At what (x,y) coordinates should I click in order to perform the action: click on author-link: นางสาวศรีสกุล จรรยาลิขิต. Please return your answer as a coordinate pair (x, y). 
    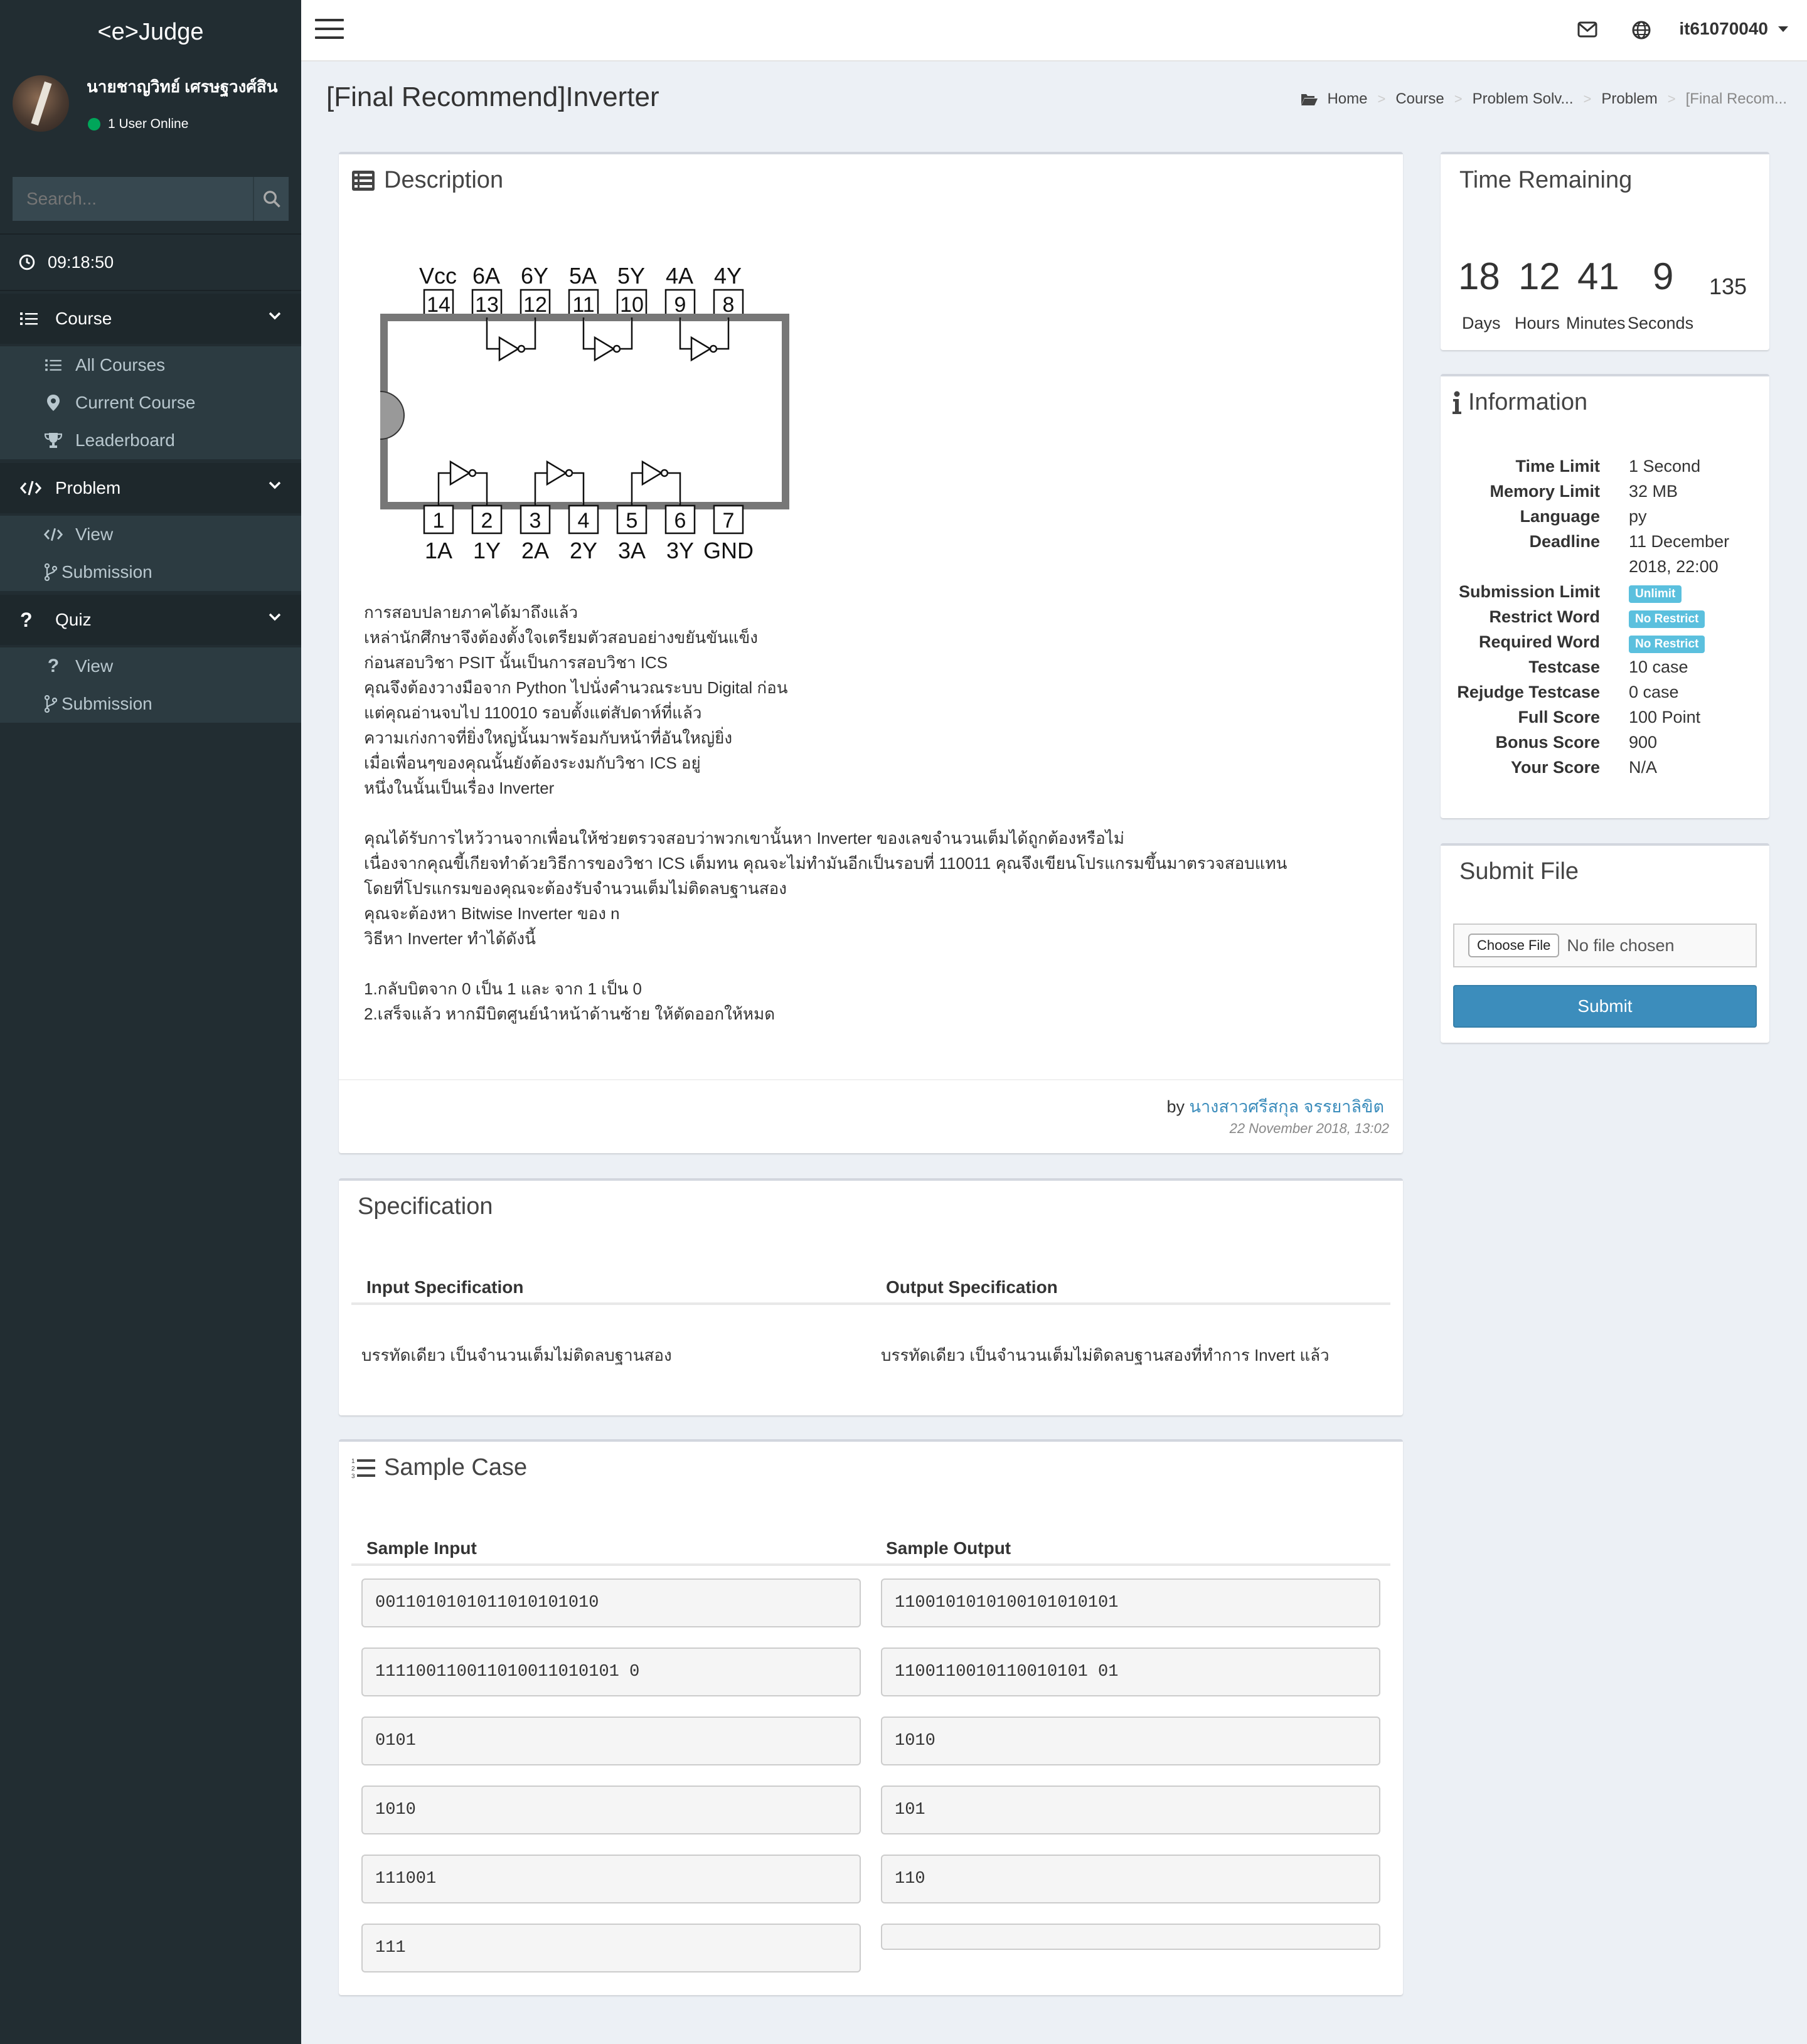
    Looking at the image, I should click on (1287, 1106).